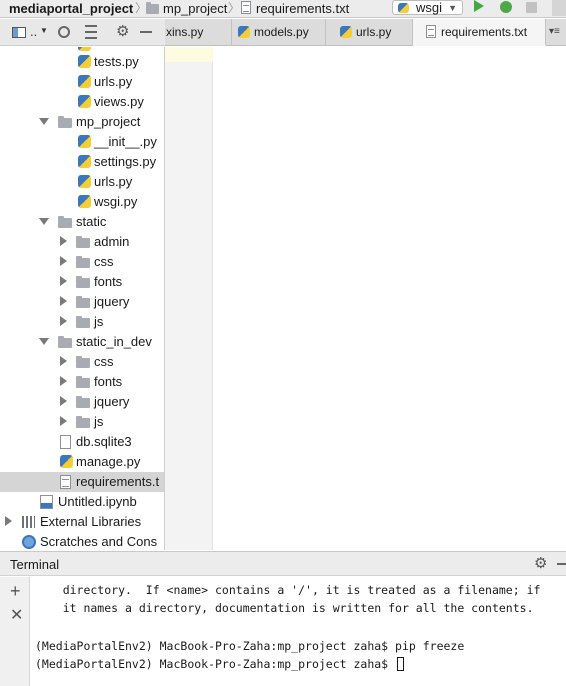 This screenshot has width=566, height=686. What do you see at coordinates (82, 242) in the screenshot?
I see `tree-item-admin: admin` at bounding box center [82, 242].